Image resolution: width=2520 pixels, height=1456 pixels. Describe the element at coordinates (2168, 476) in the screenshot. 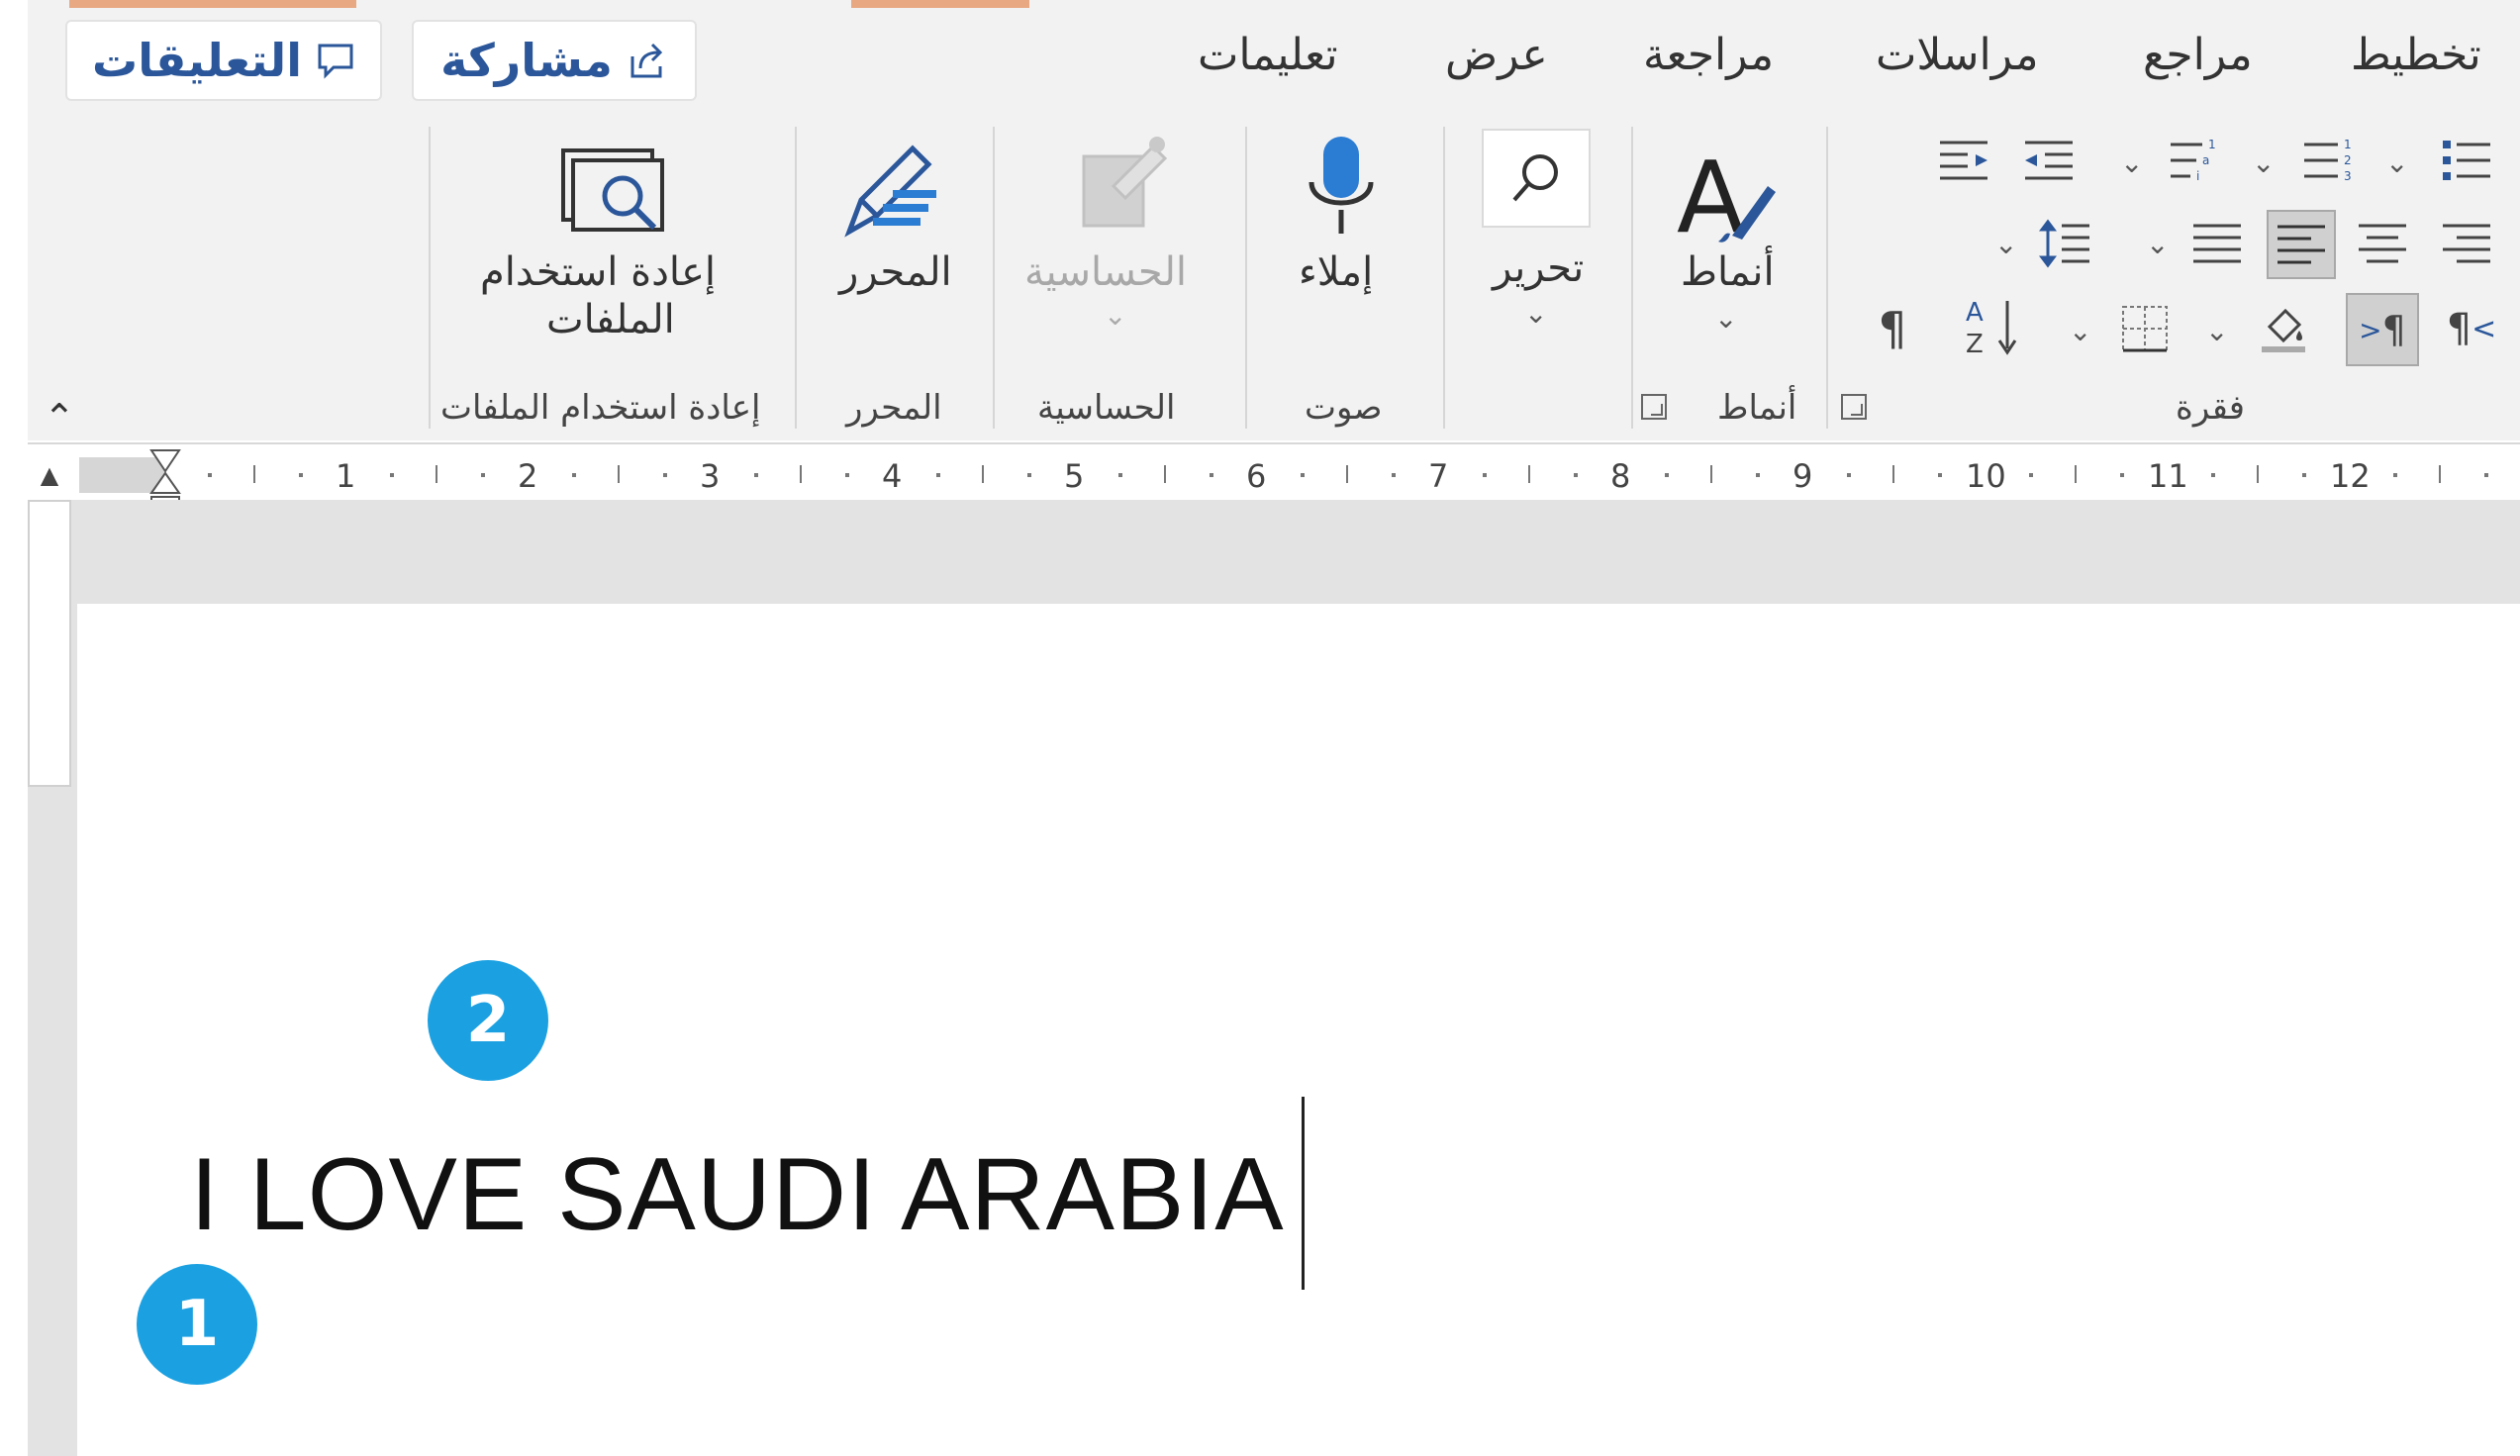

I see `ruler-number: 11` at that location.